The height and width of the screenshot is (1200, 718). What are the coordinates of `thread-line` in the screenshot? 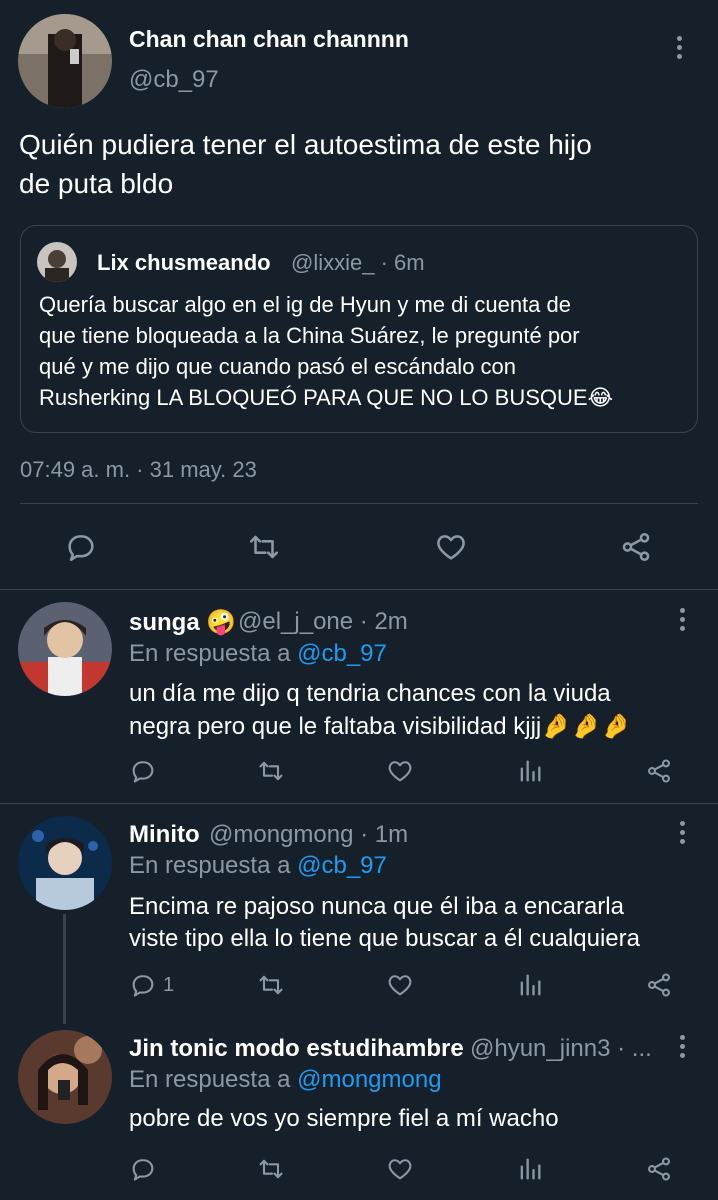 It's located at (64, 969).